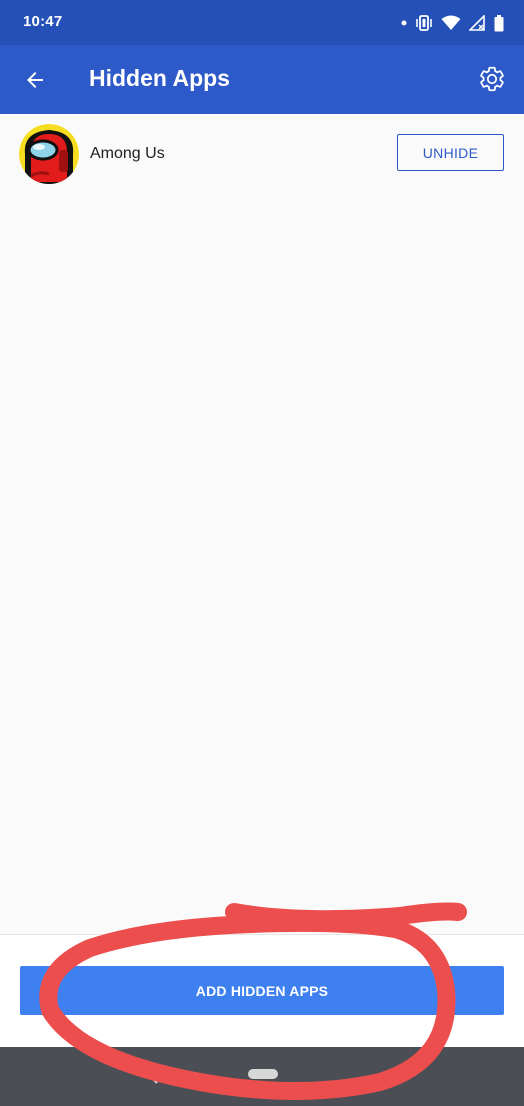  I want to click on among-us-app-icon, so click(49, 154).